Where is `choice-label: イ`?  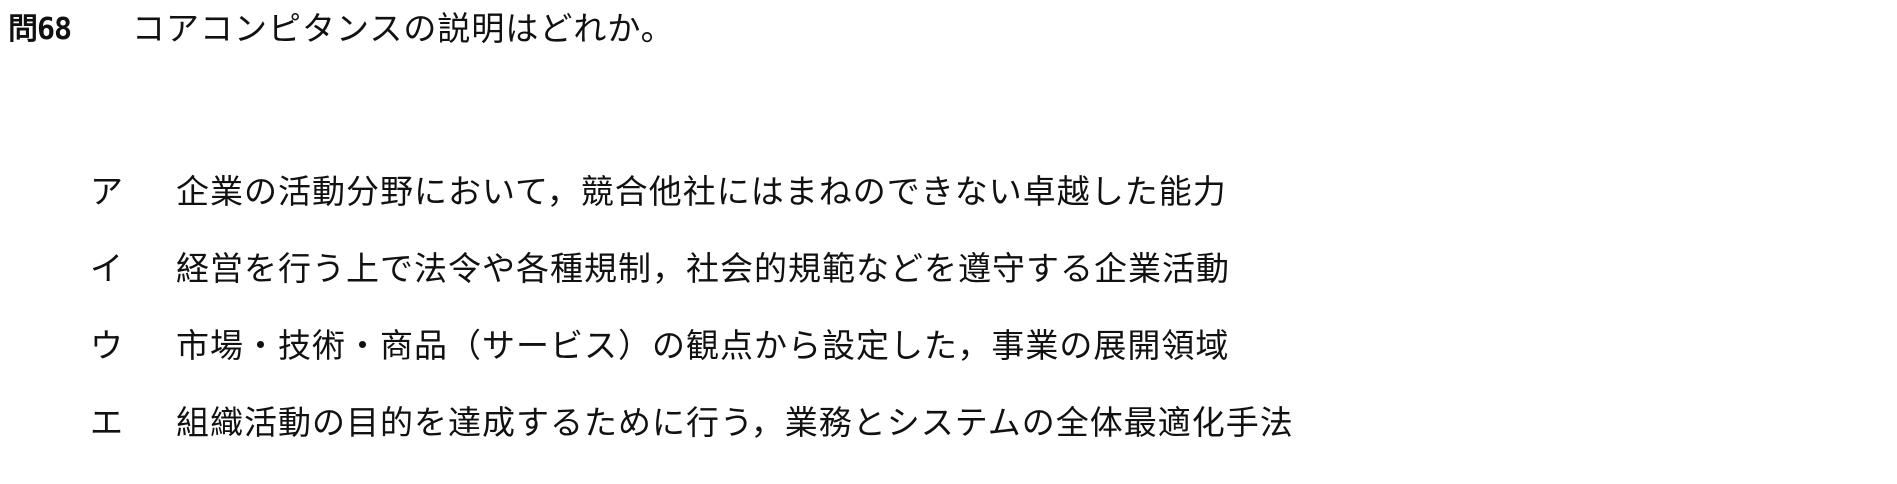 choice-label: イ is located at coordinates (106, 268).